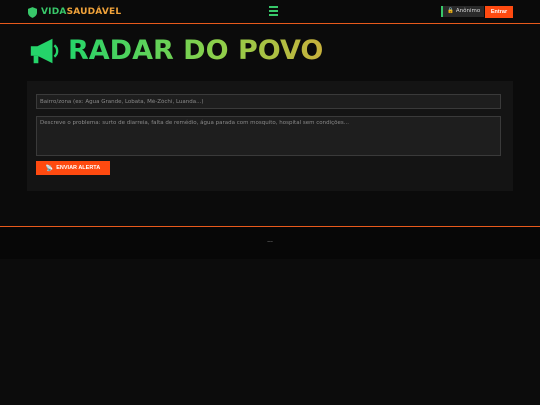 The width and height of the screenshot is (540, 405). What do you see at coordinates (44, 51) in the screenshot?
I see `megaphone-icon` at bounding box center [44, 51].